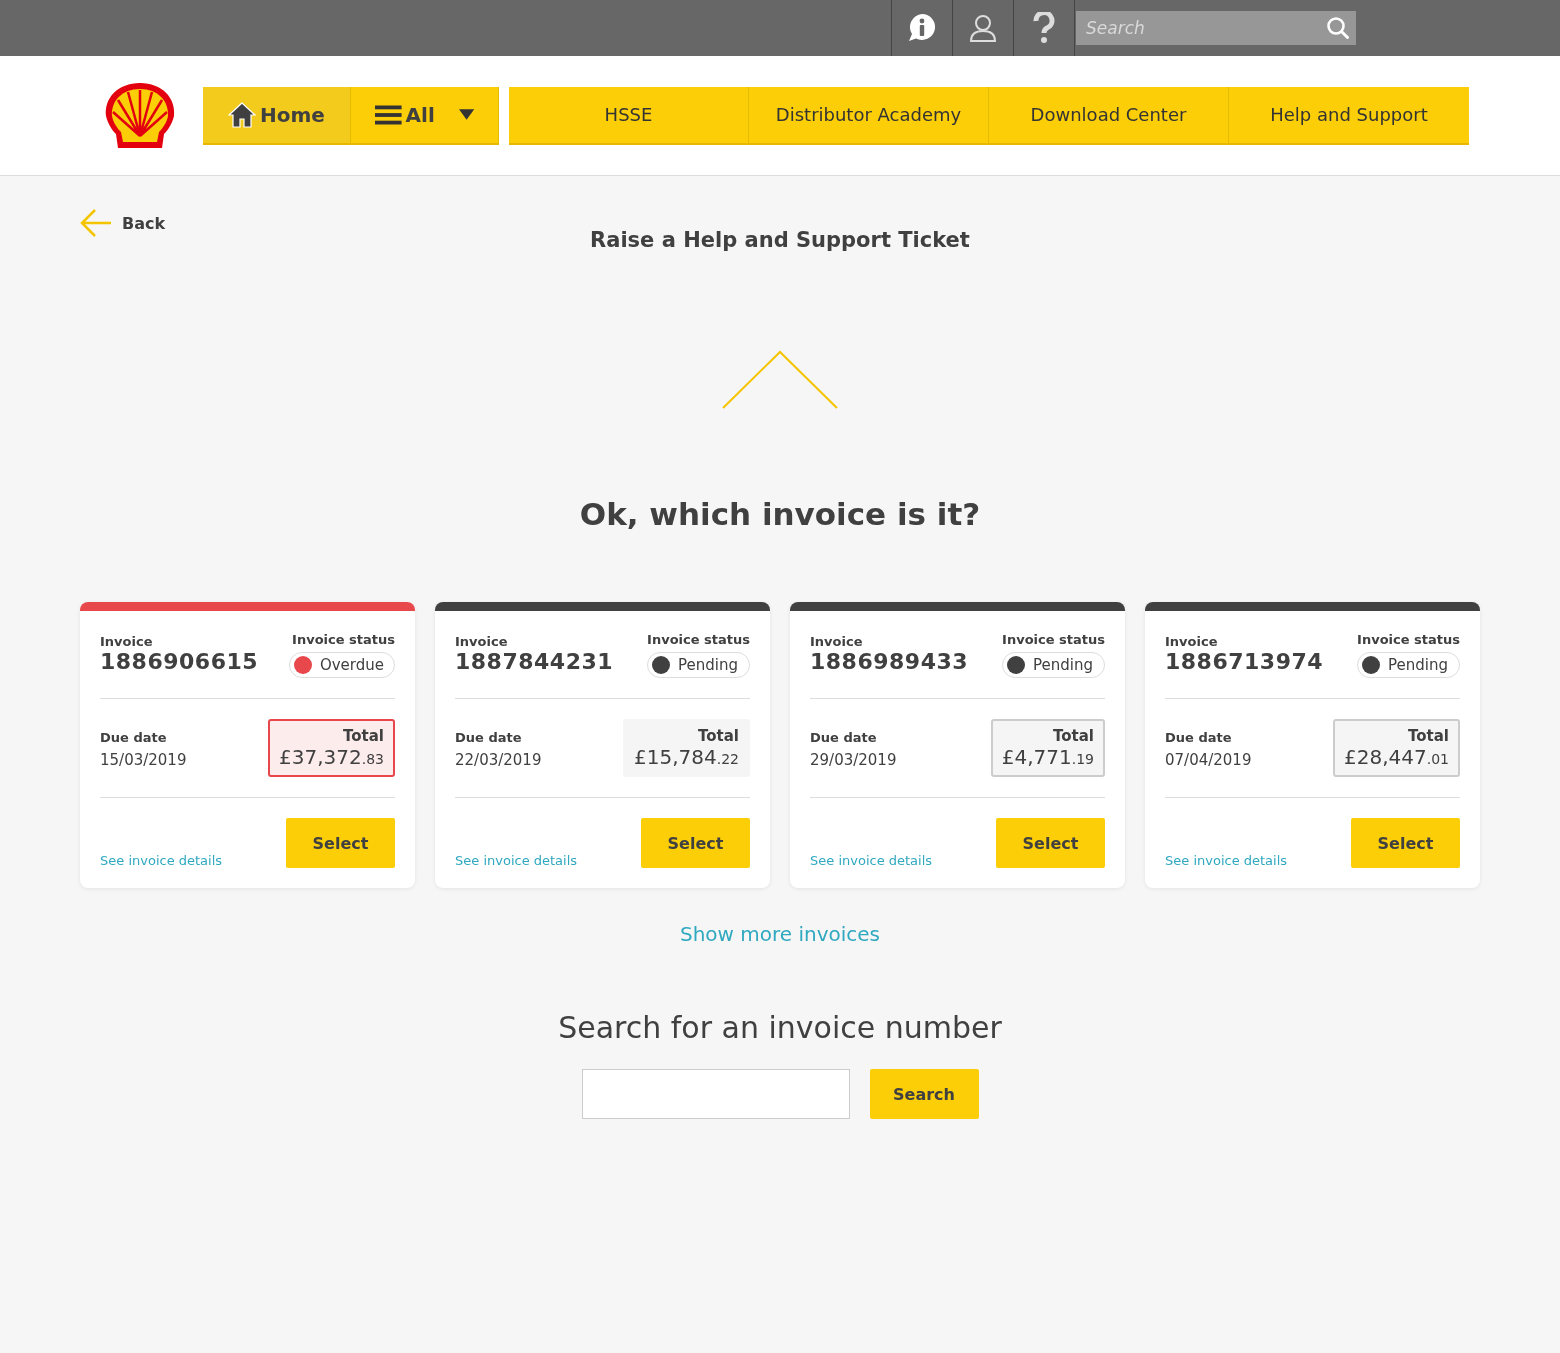  Describe the element at coordinates (388, 114) in the screenshot. I see `menu-icon` at that location.